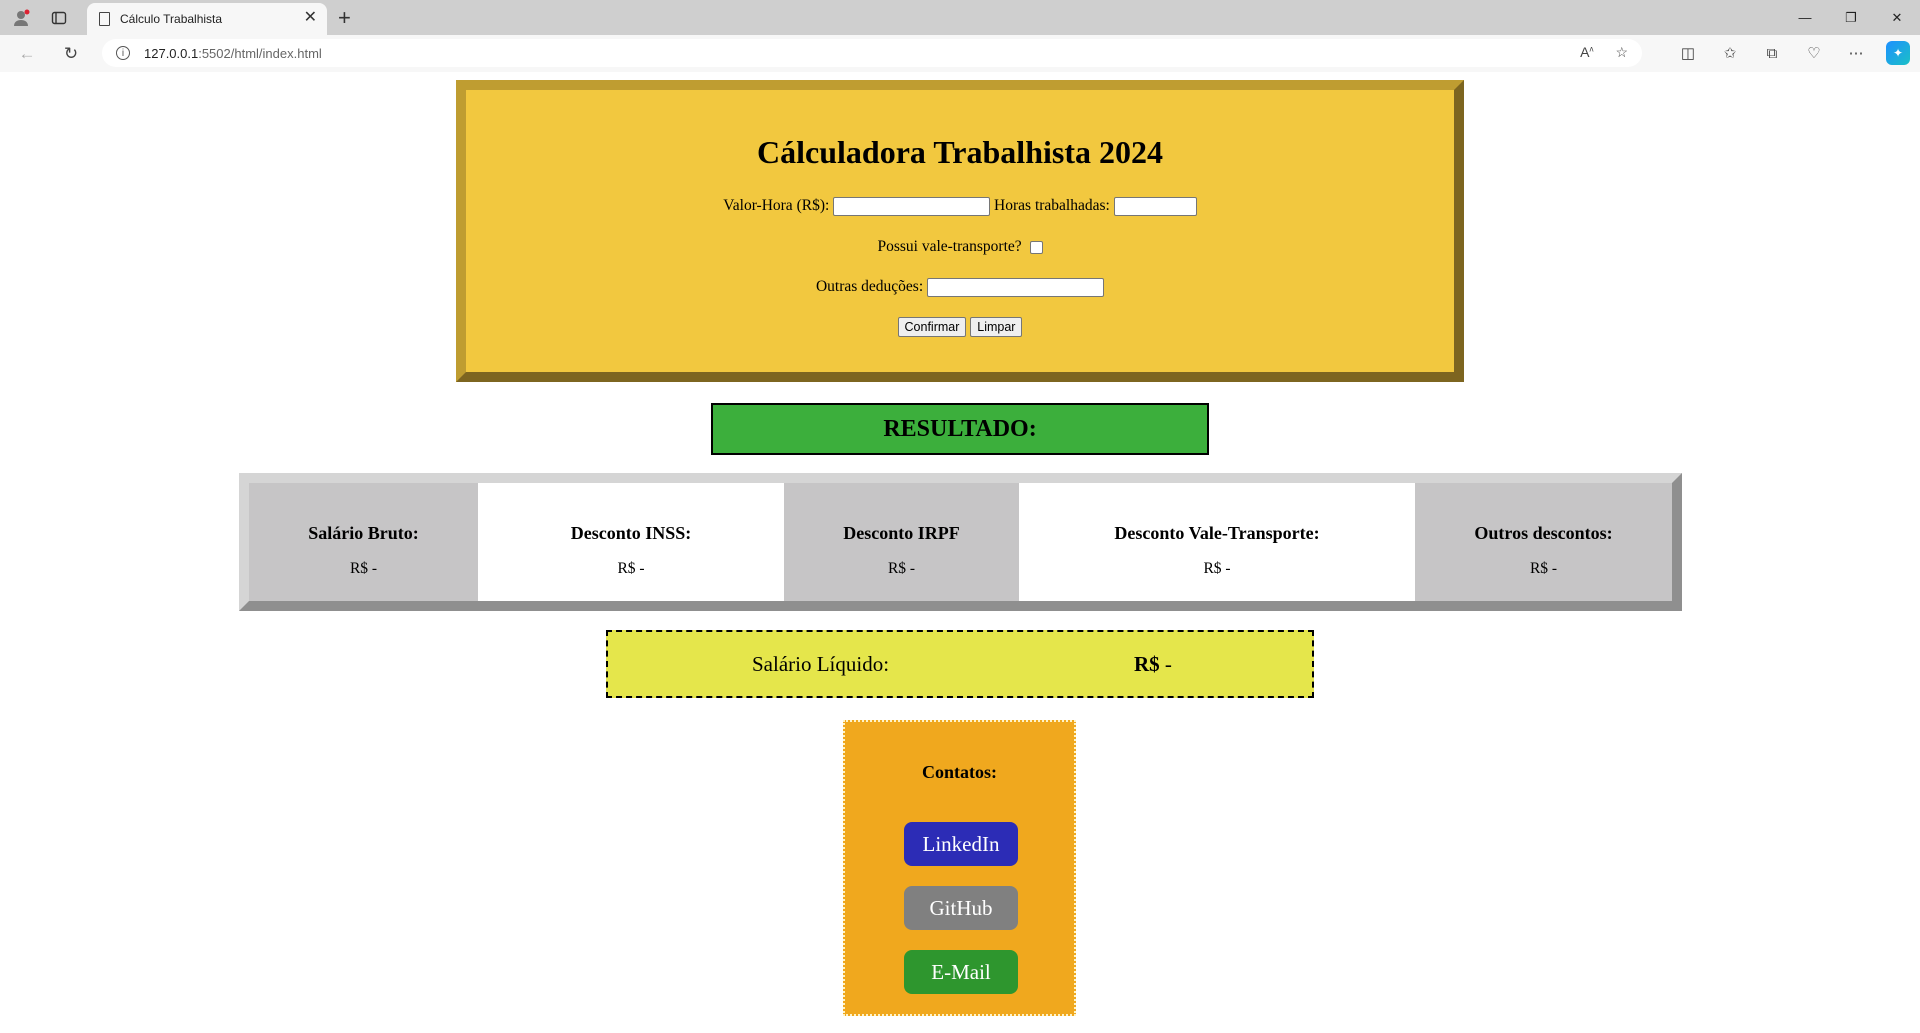 The width and height of the screenshot is (1920, 1033). What do you see at coordinates (961, 972) in the screenshot?
I see `email-button: E-Mail` at bounding box center [961, 972].